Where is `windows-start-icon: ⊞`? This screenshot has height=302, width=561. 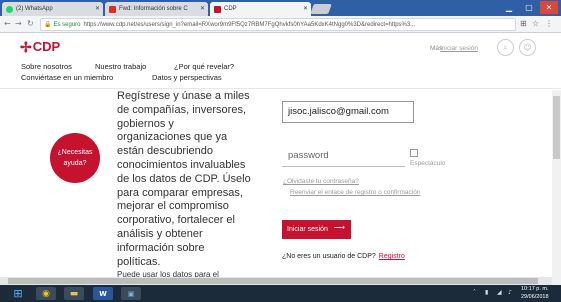
windows-start-icon: ⊞ is located at coordinates (18, 293).